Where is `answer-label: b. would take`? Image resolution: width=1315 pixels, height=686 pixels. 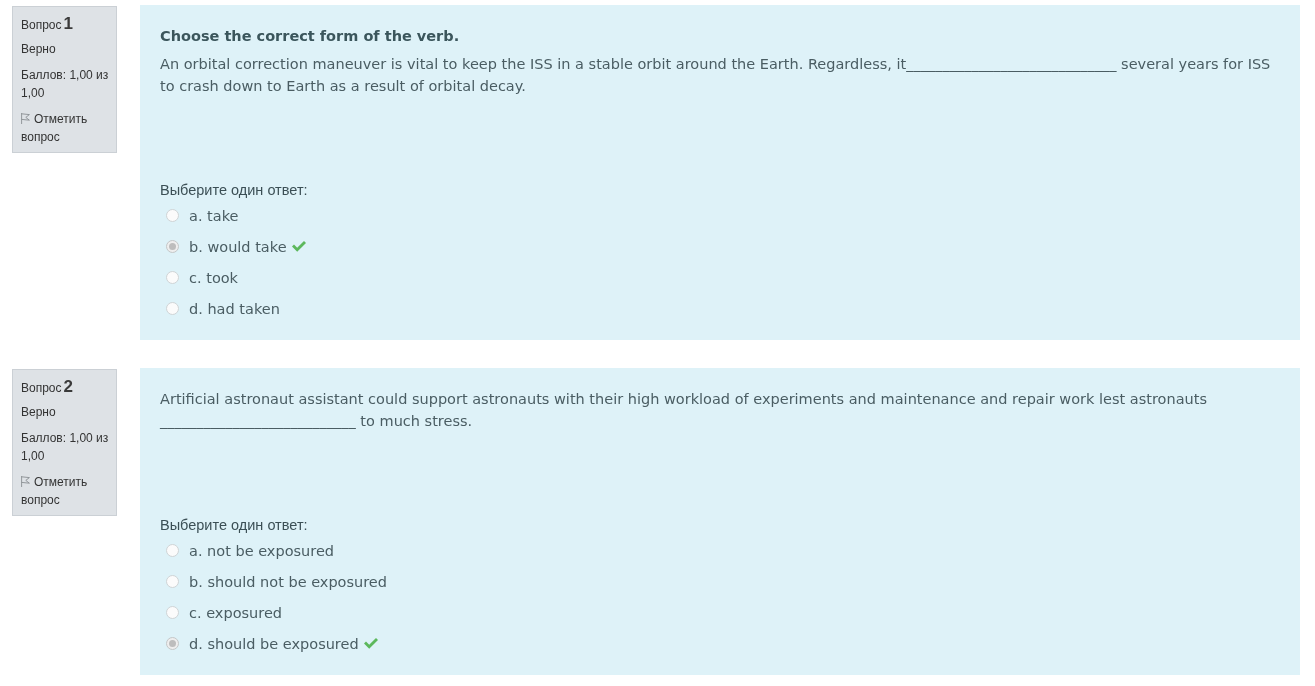 answer-label: b. would take is located at coordinates (238, 246).